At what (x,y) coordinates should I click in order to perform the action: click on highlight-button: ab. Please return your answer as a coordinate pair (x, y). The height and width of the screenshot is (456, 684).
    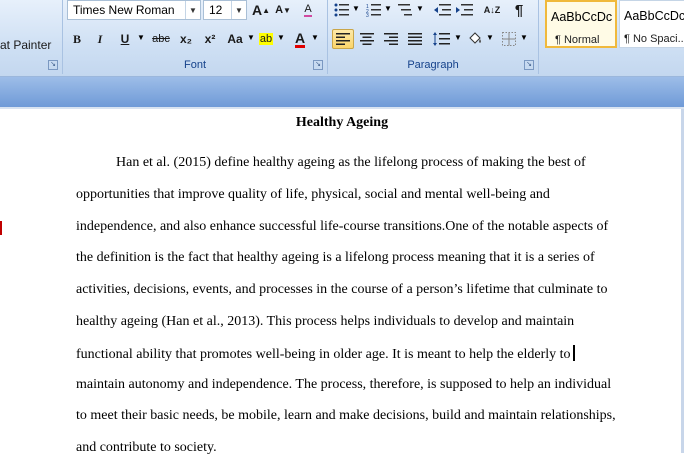
    Looking at the image, I should click on (266, 39).